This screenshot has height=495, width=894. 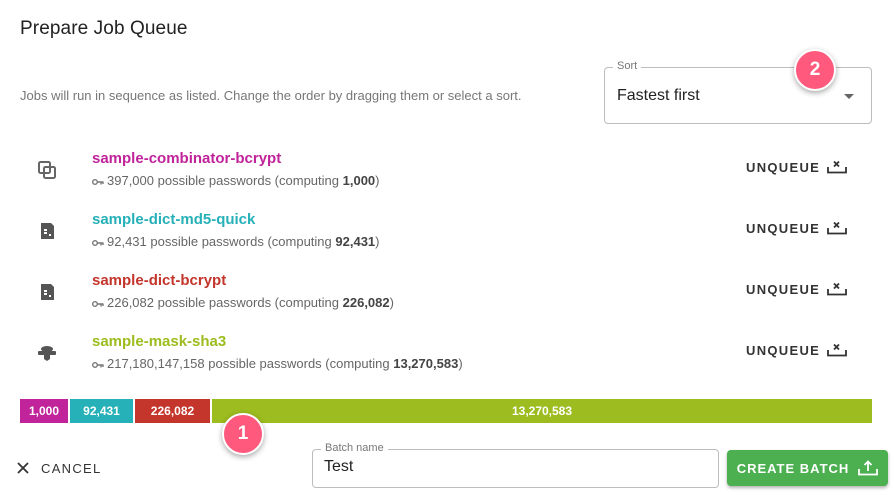 I want to click on computing-count: 13,270,583, so click(x=426, y=363).